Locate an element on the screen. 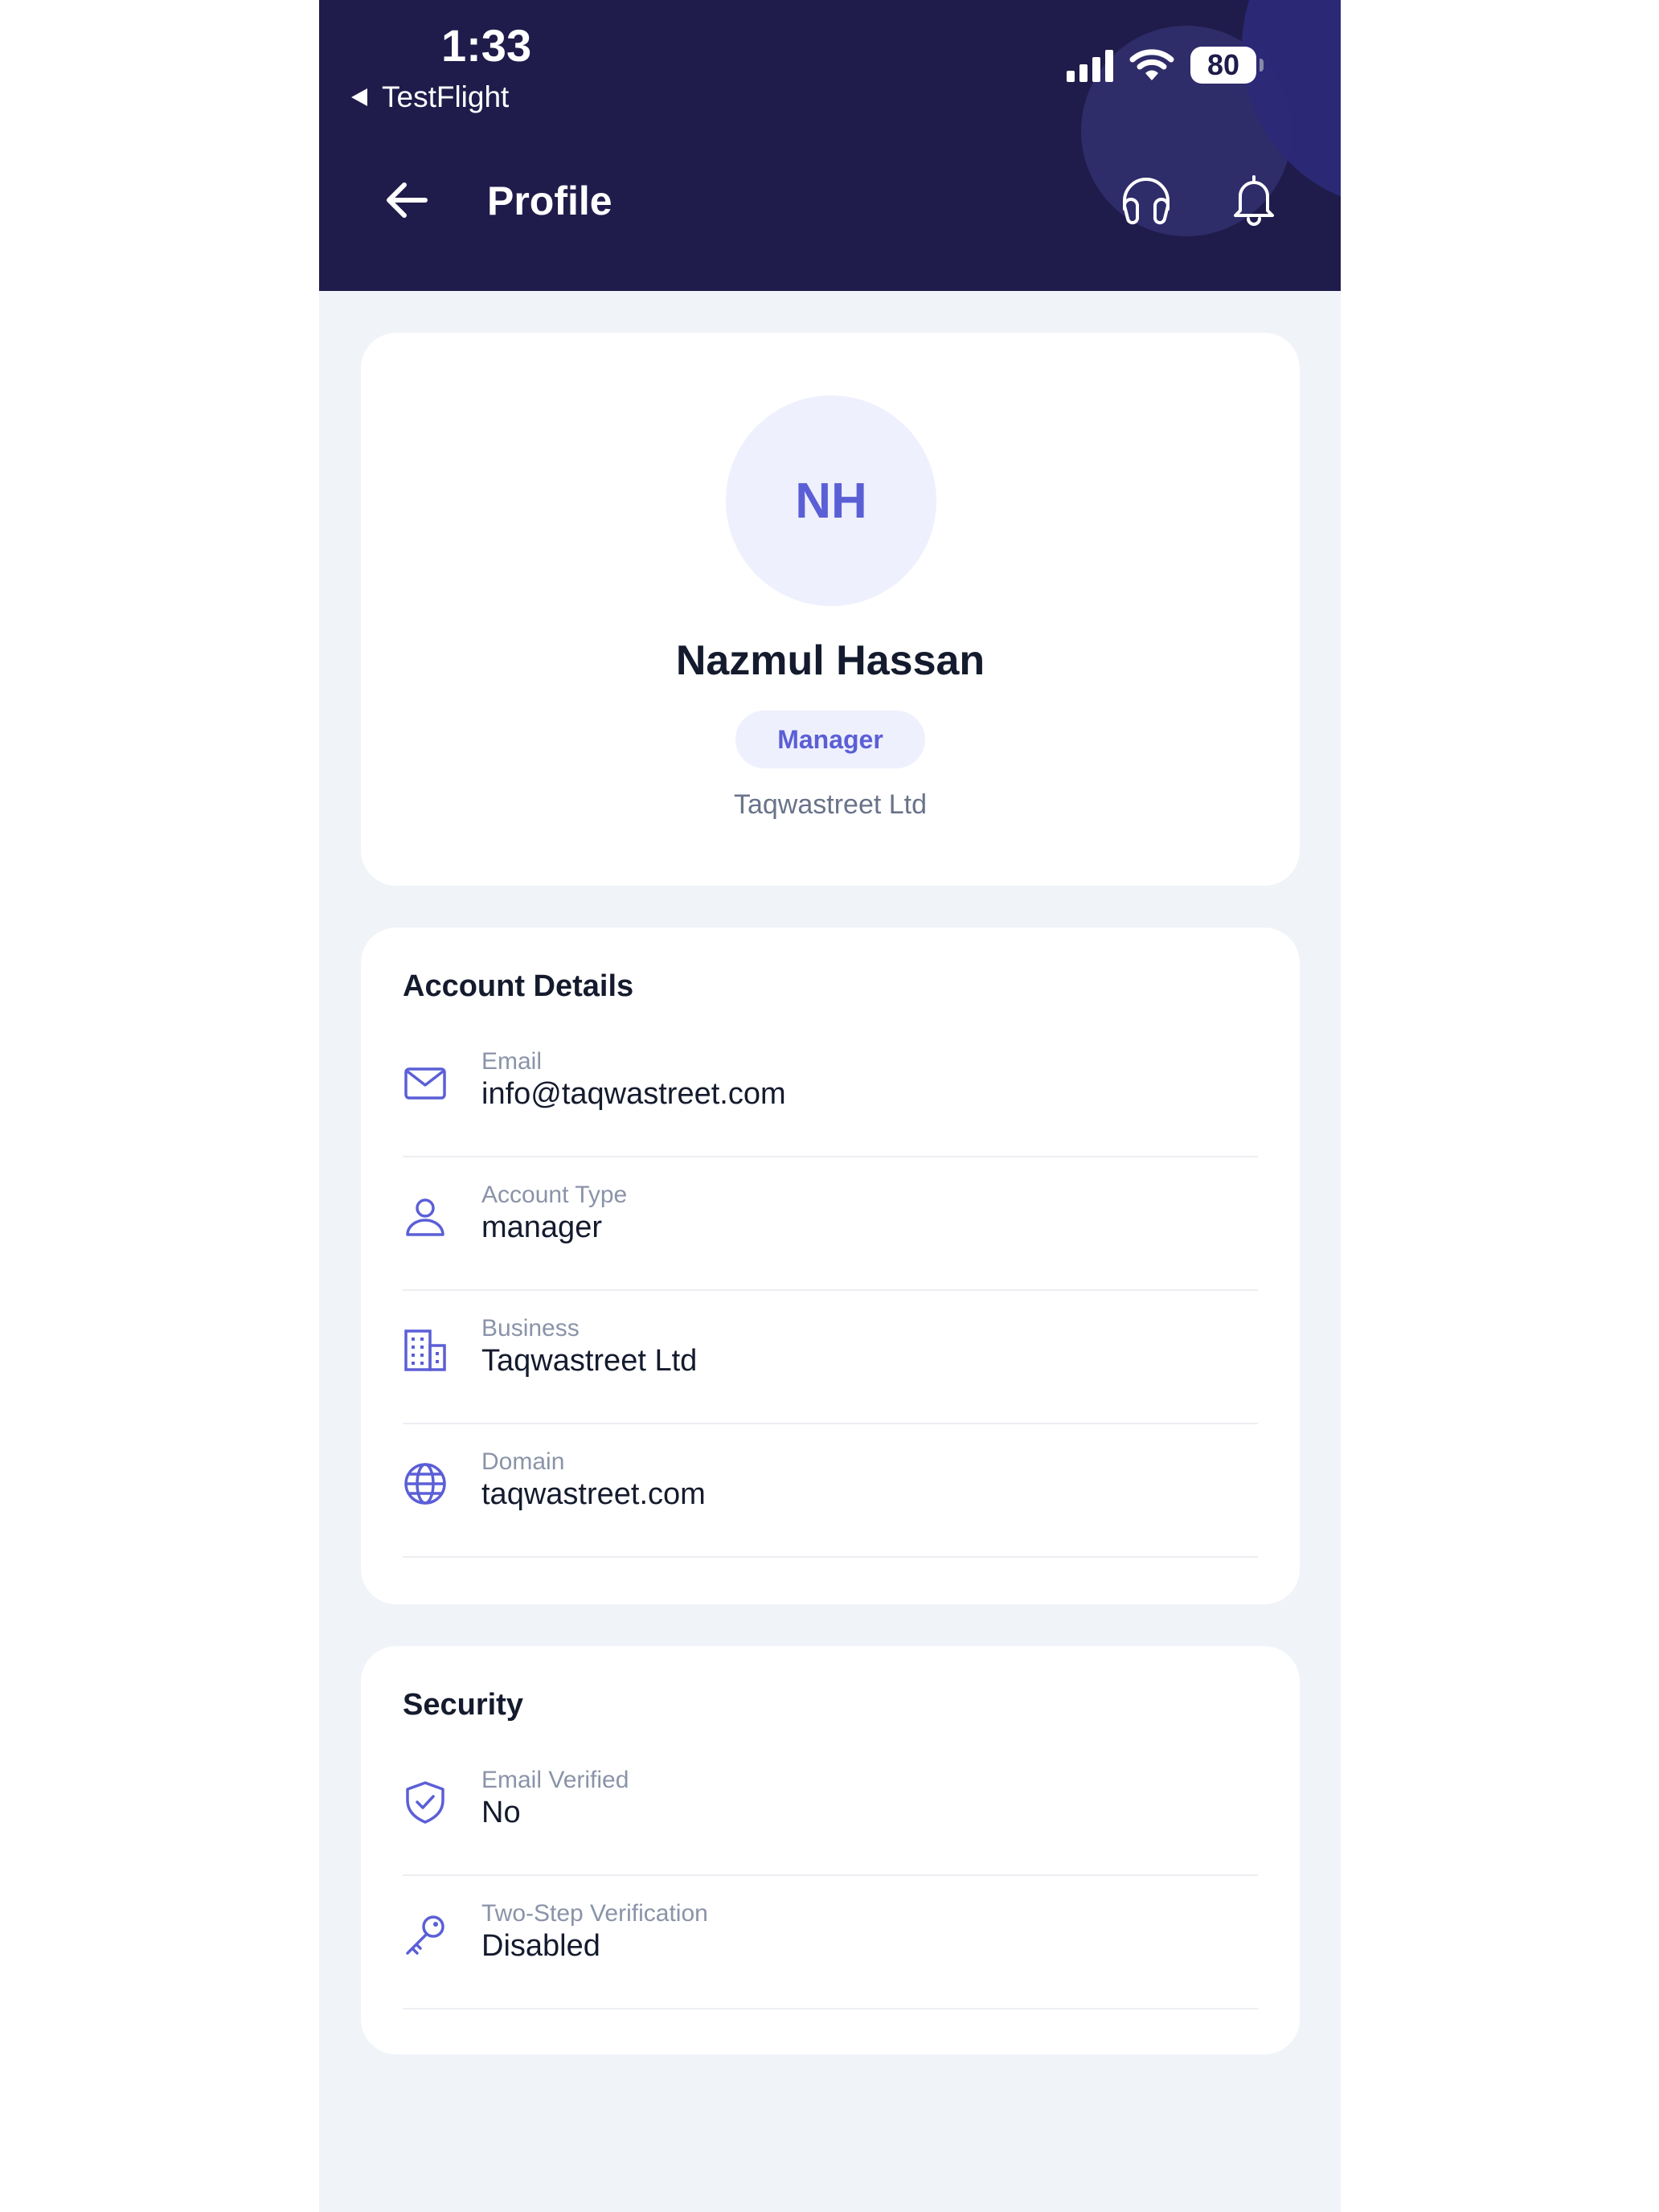 The width and height of the screenshot is (1659, 2212). row-value: No is located at coordinates (501, 1812).